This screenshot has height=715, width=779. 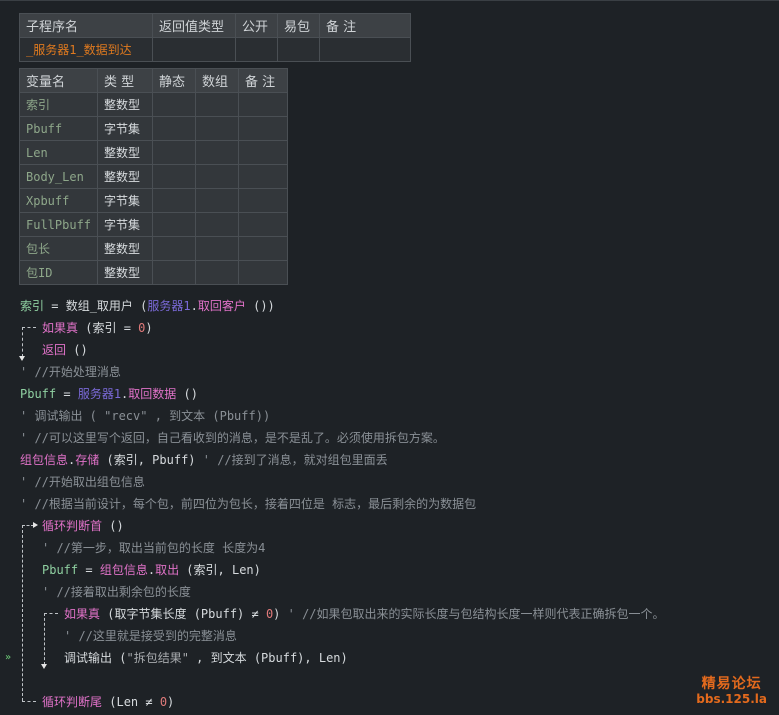 What do you see at coordinates (99, 394) in the screenshot?
I see `code-token: 服务器1` at bounding box center [99, 394].